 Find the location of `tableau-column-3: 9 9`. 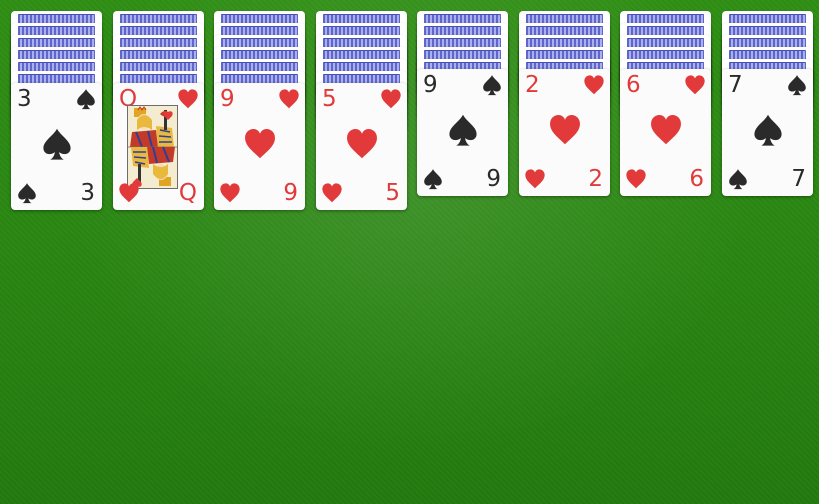

tableau-column-3: 9 9 is located at coordinates (259, 116).